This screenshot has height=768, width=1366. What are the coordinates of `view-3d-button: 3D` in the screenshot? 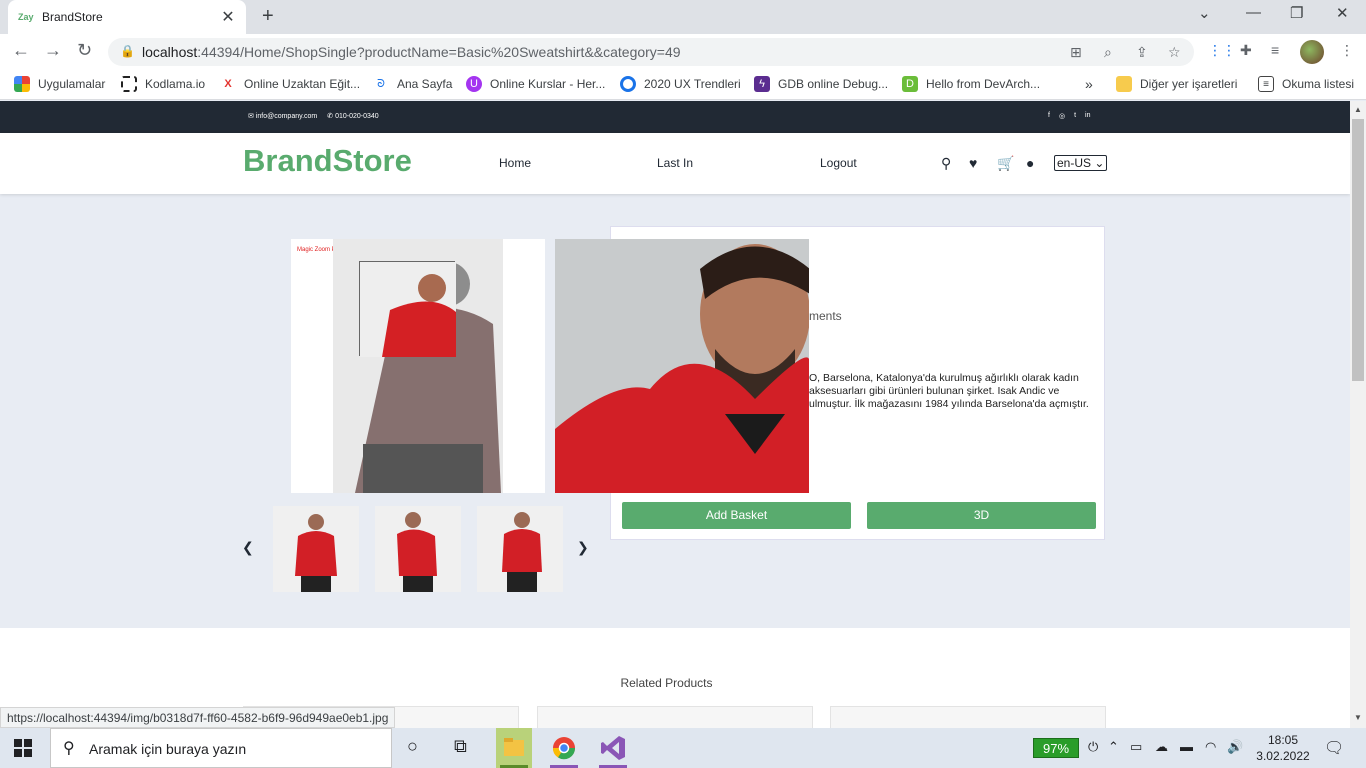 It's located at (981, 515).